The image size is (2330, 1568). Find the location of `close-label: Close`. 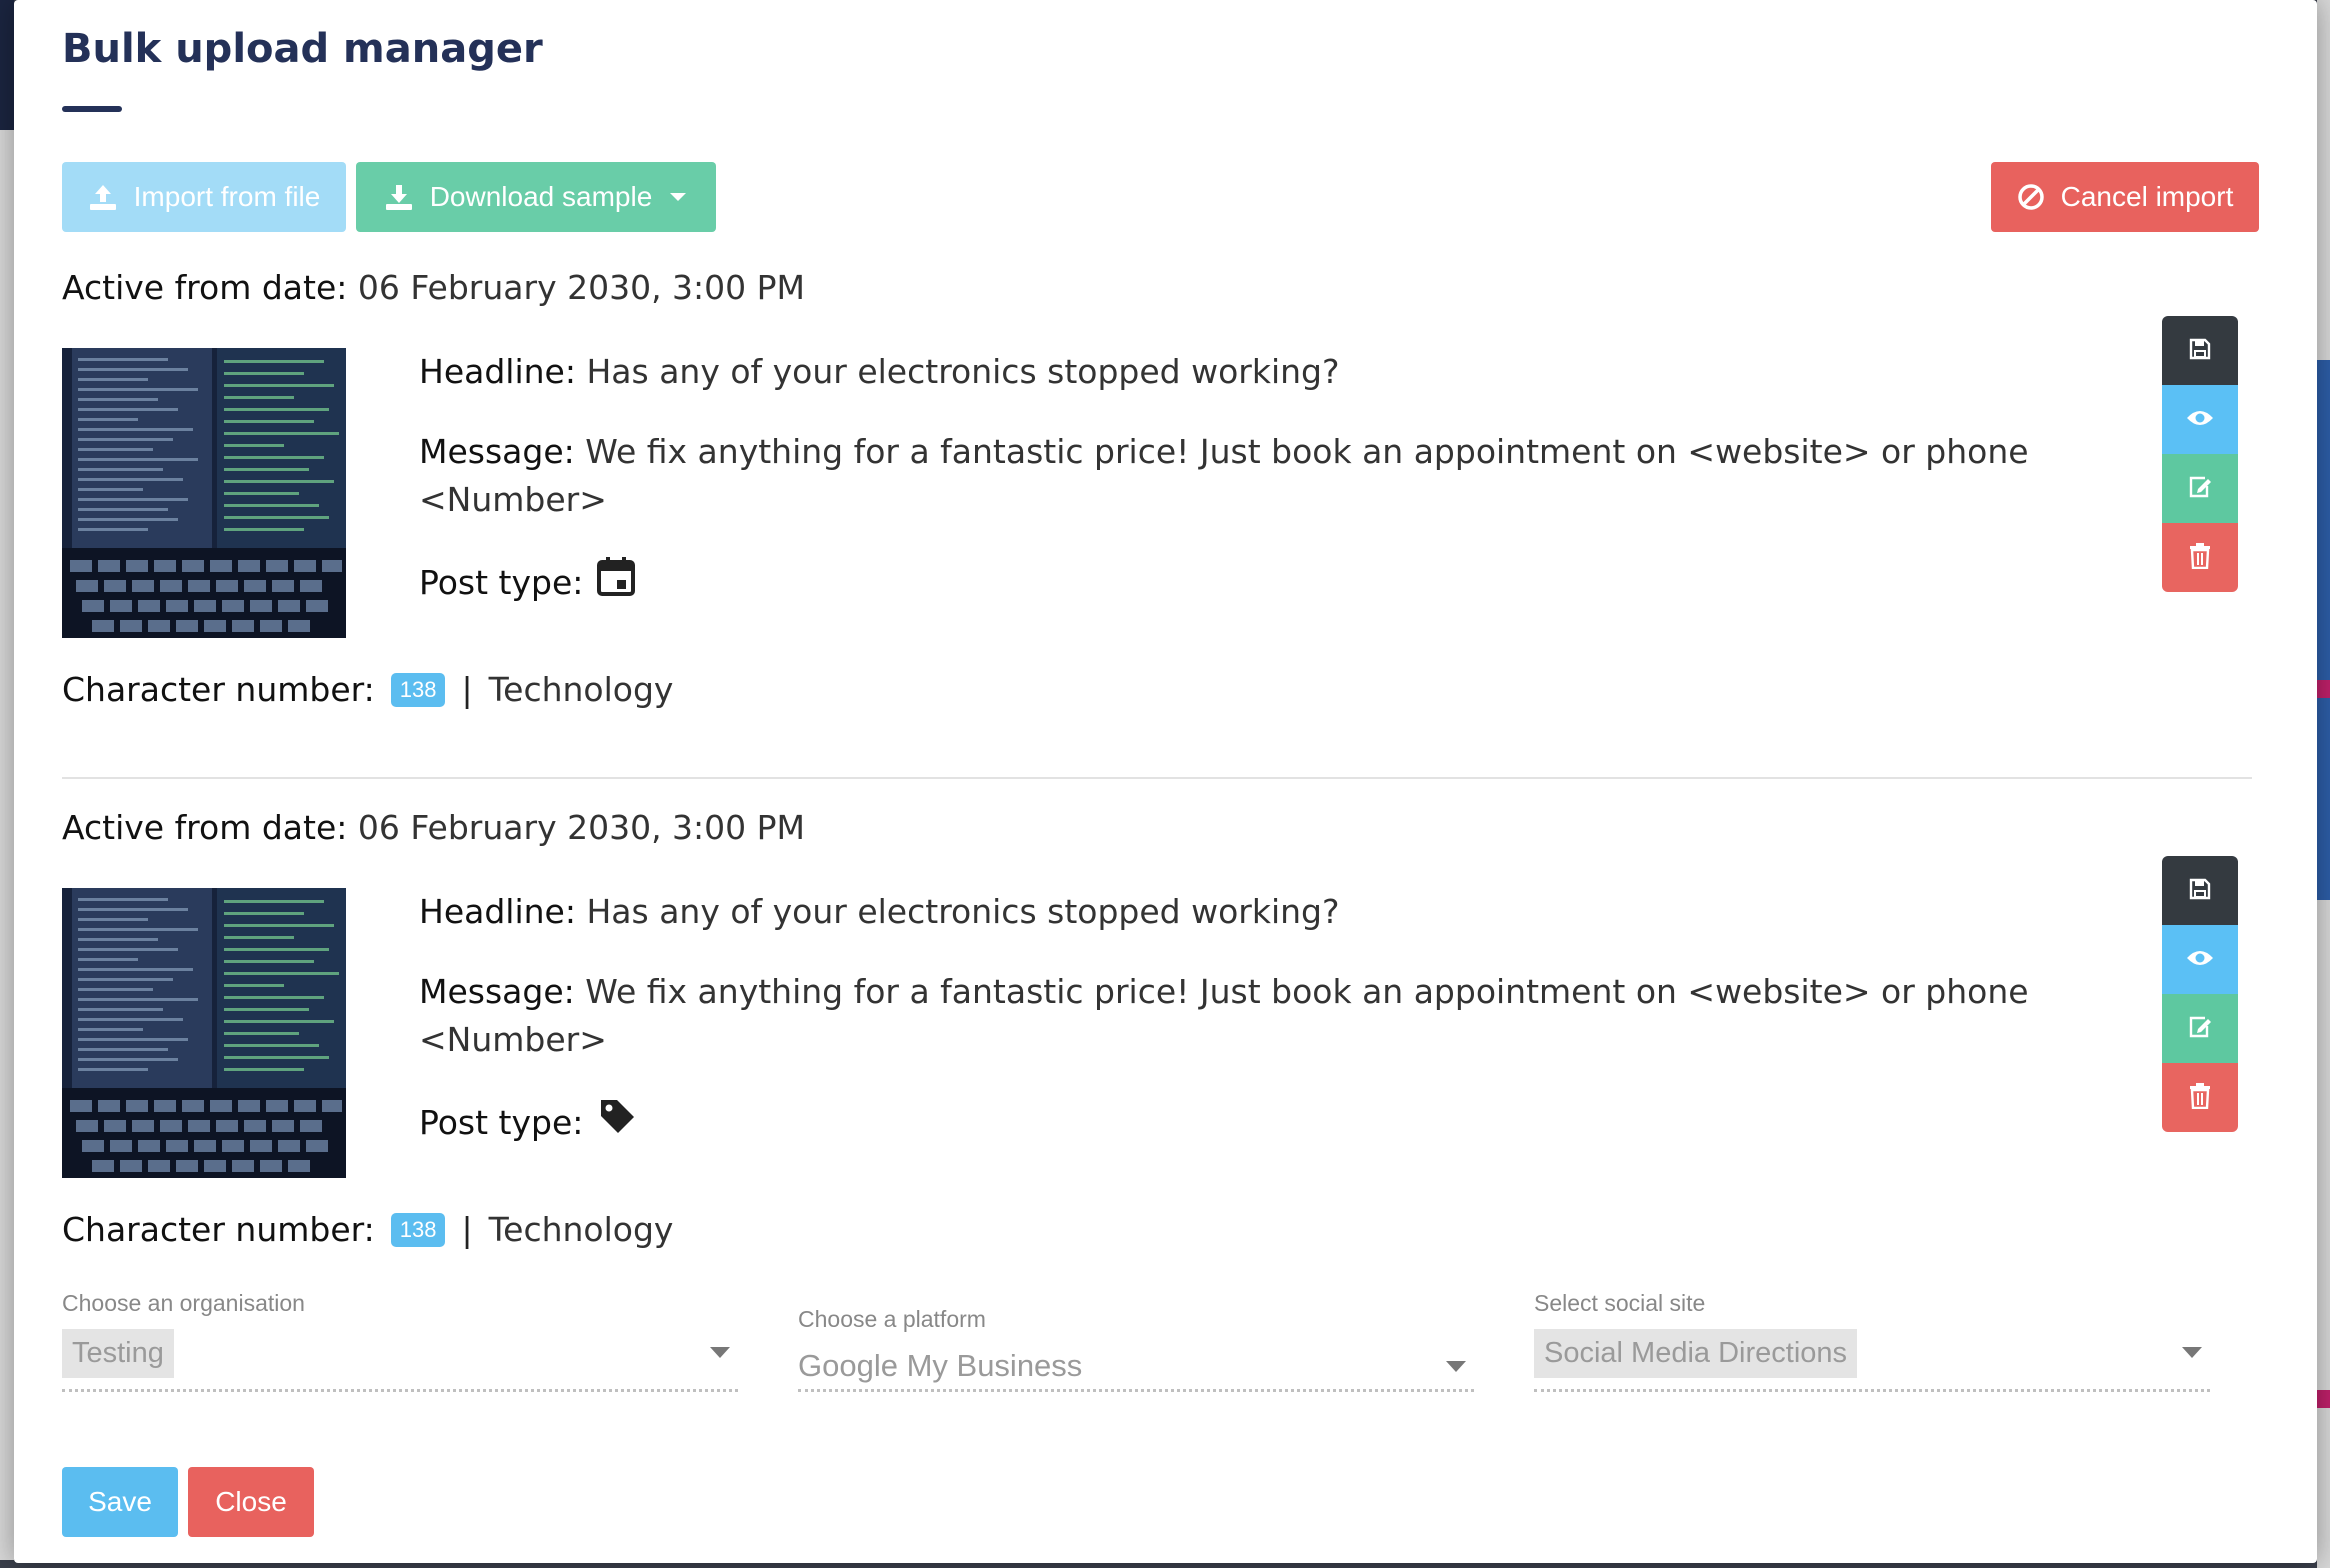

close-label: Close is located at coordinates (251, 1501).